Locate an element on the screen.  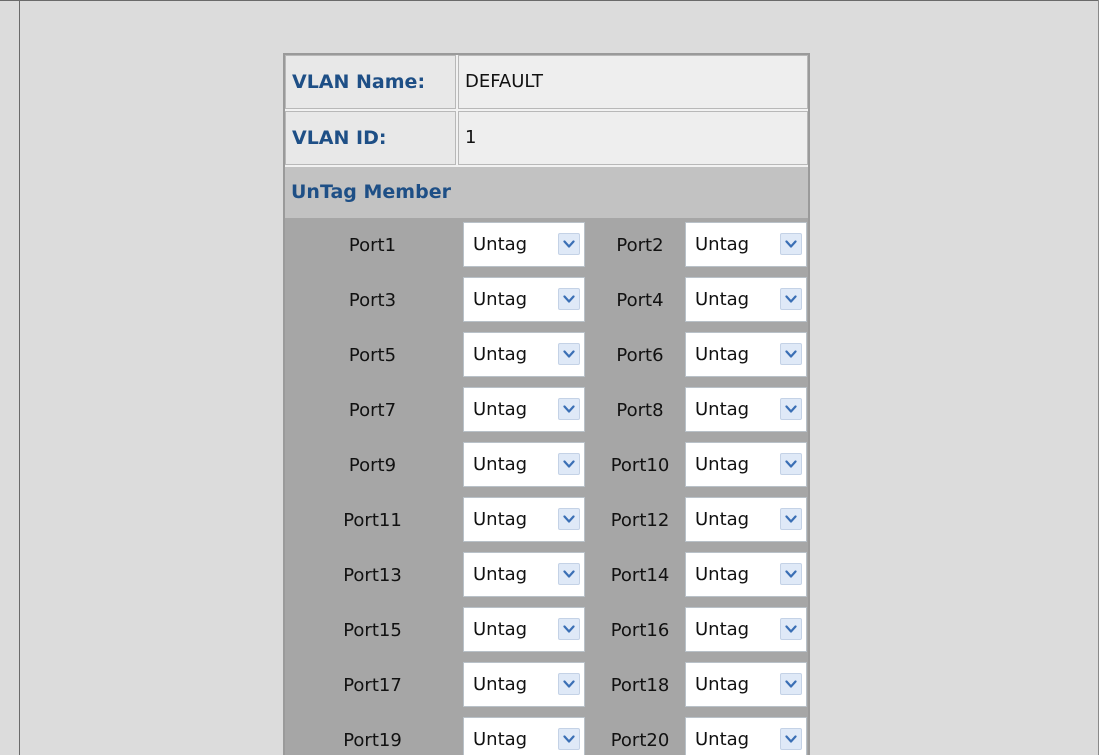
port-label: Port7 is located at coordinates (372, 410).